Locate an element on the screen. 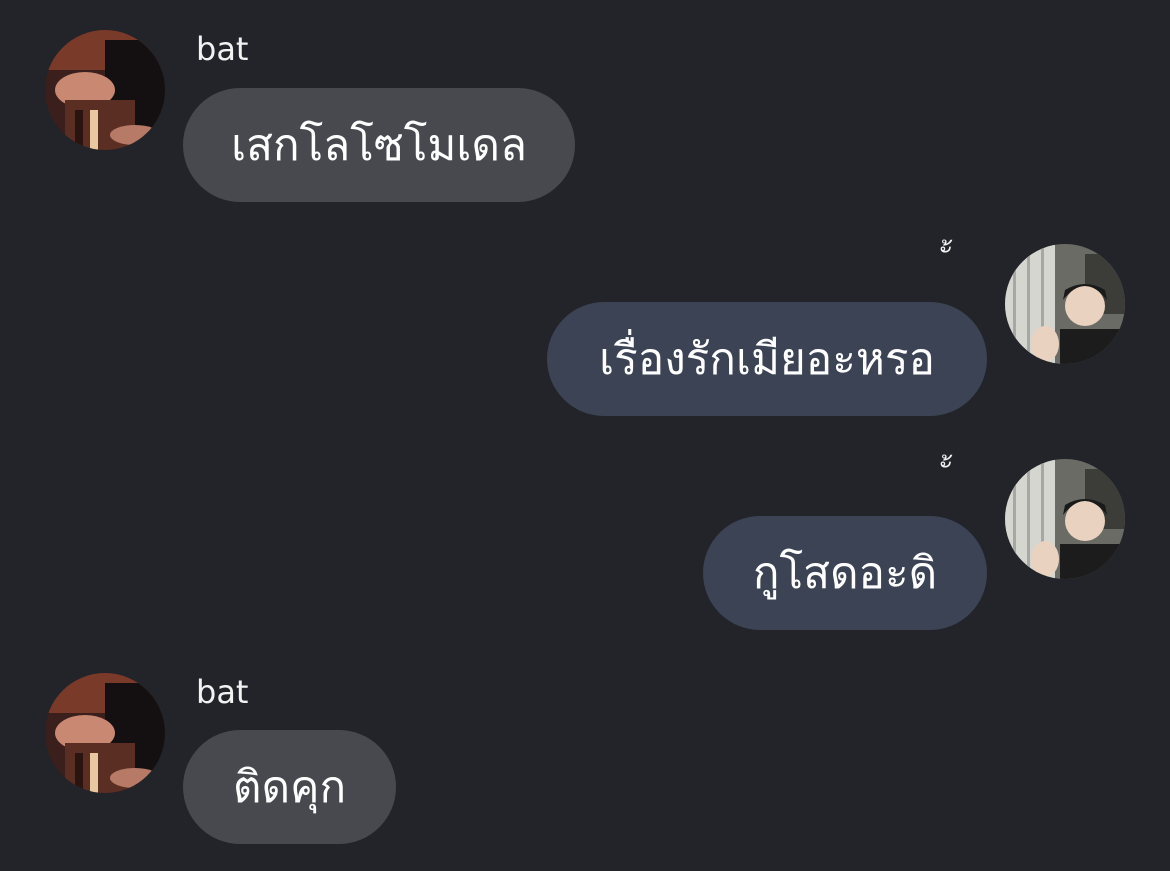  message-bubble: เรื่องรักเมียอะหรอ is located at coordinates (767, 359).